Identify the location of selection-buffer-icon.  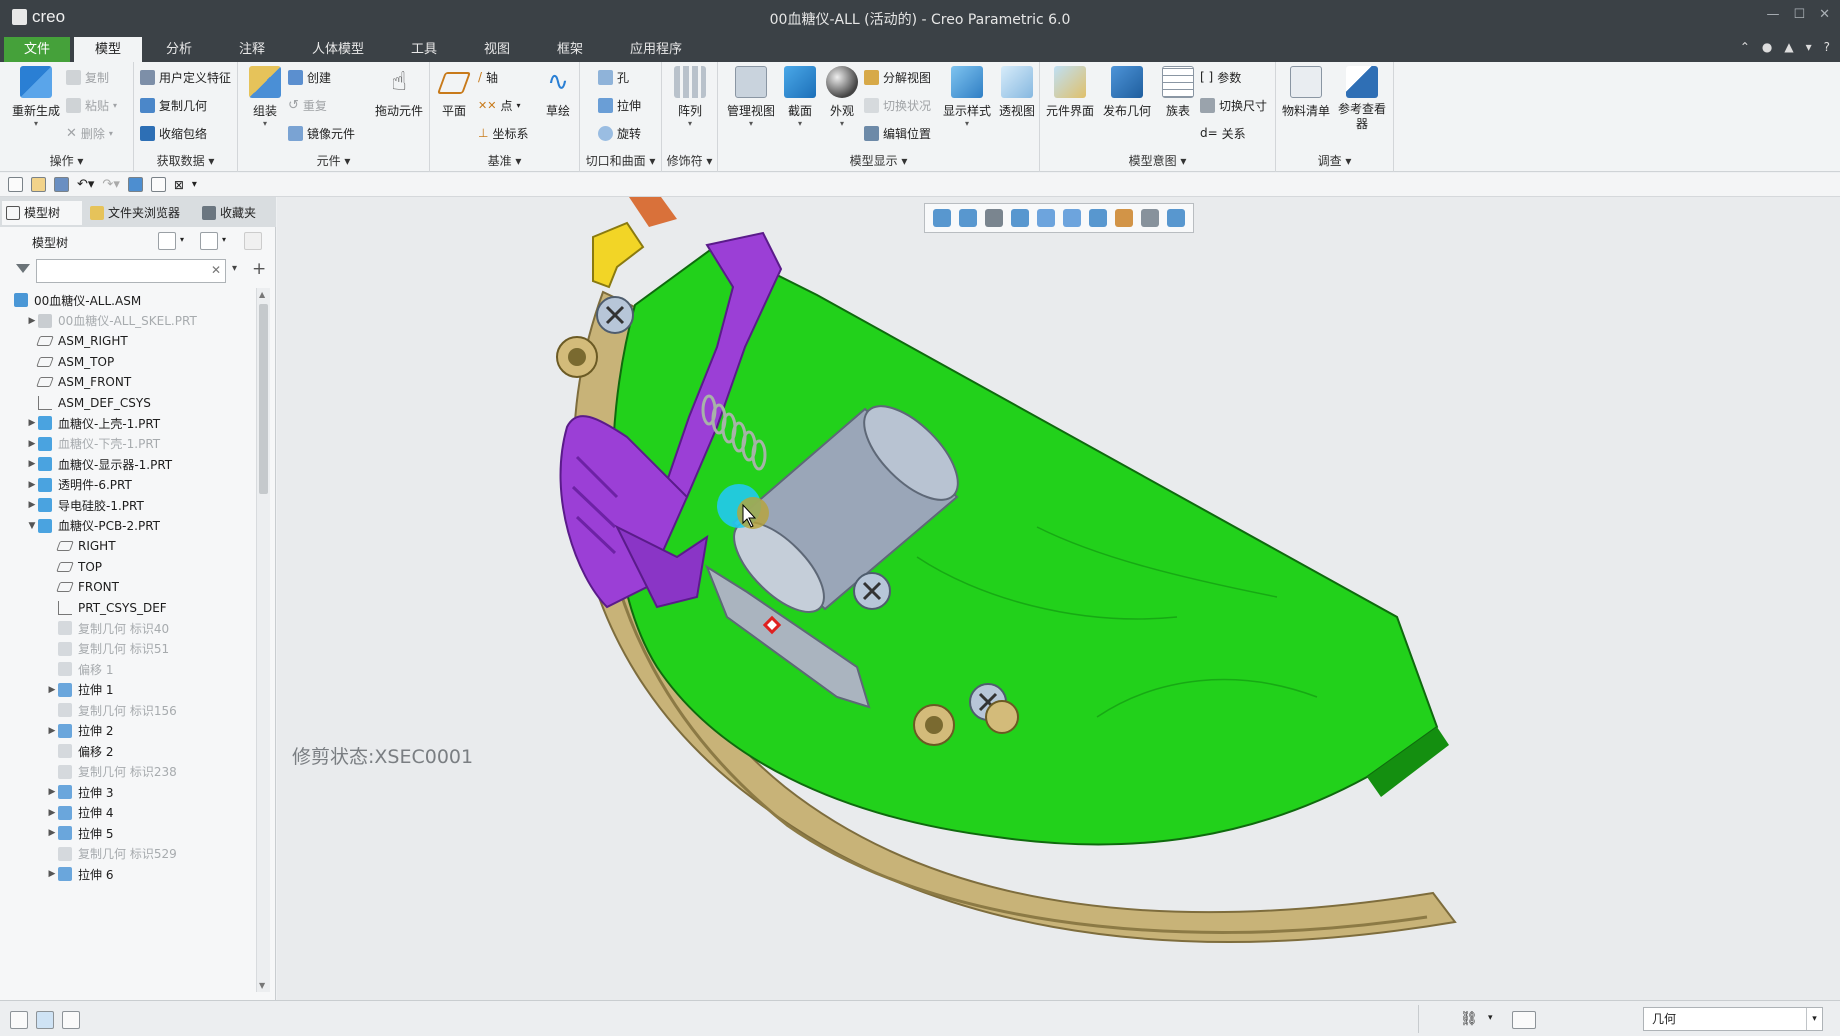
(1524, 1020).